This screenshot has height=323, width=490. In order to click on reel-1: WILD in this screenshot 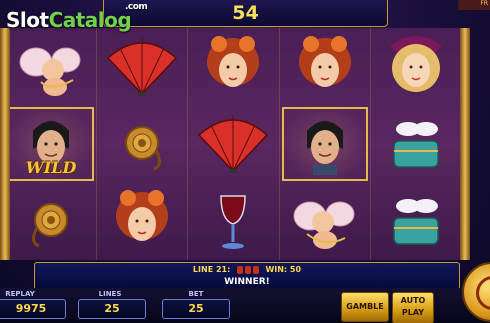, I will do `click(52, 144)`.